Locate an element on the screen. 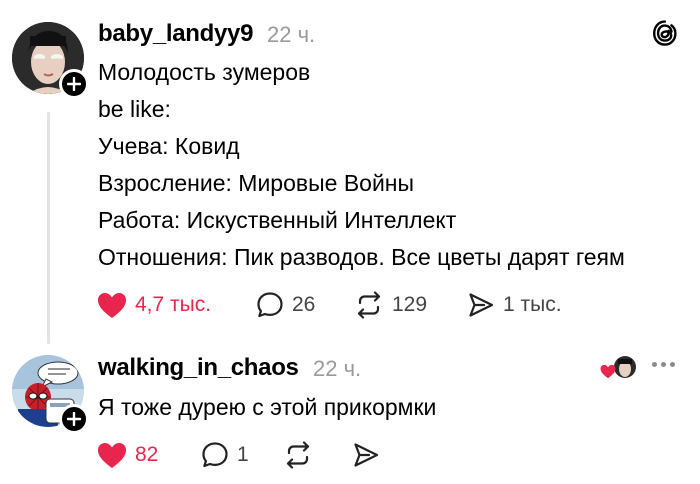  reply-comment-count: 1 is located at coordinates (243, 454).